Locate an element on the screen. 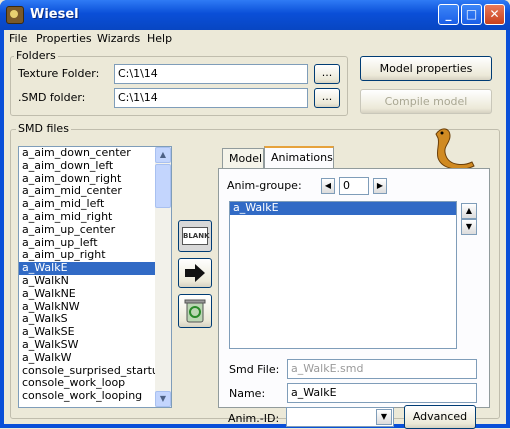 The width and height of the screenshot is (510, 429). name-field: a_WalkE is located at coordinates (382, 393).